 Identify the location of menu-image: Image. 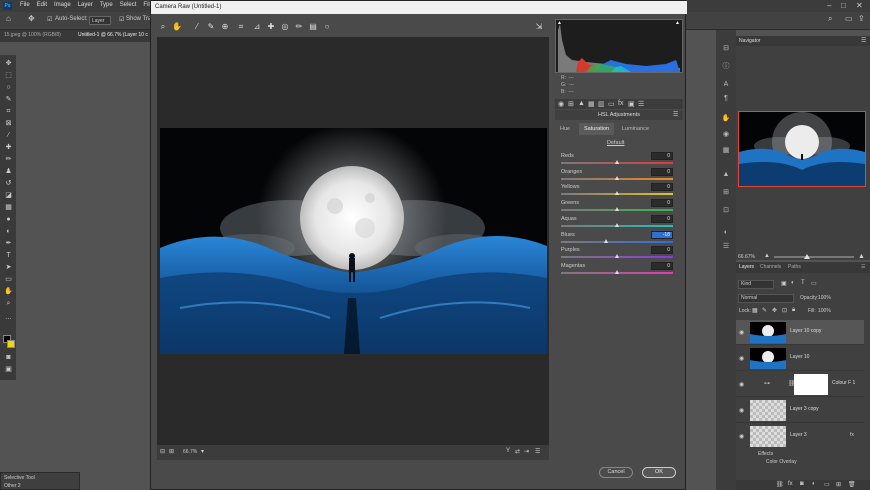
(62, 5).